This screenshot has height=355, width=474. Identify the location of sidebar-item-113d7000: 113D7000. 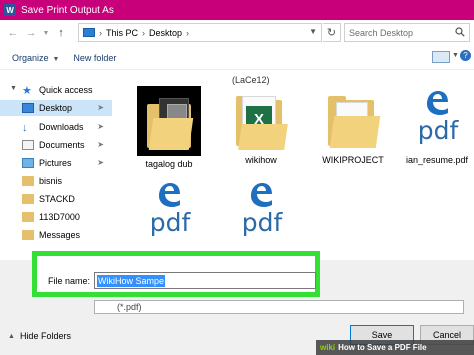
(56, 217).